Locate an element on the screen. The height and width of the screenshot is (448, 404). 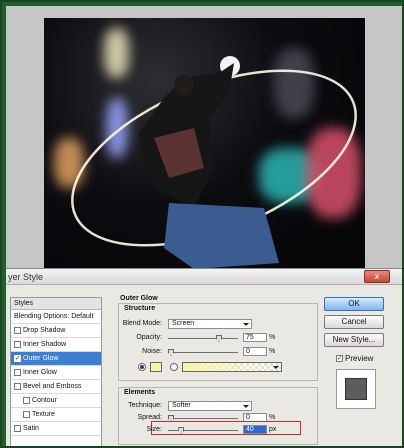
size-row-highlight is located at coordinates (226, 428).